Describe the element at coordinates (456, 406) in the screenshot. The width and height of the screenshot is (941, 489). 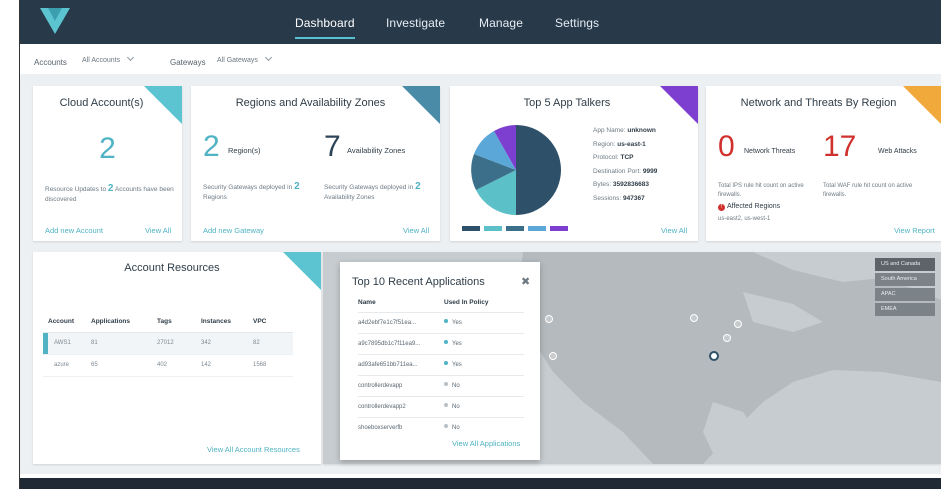
I see `policy-status-text: No` at that location.